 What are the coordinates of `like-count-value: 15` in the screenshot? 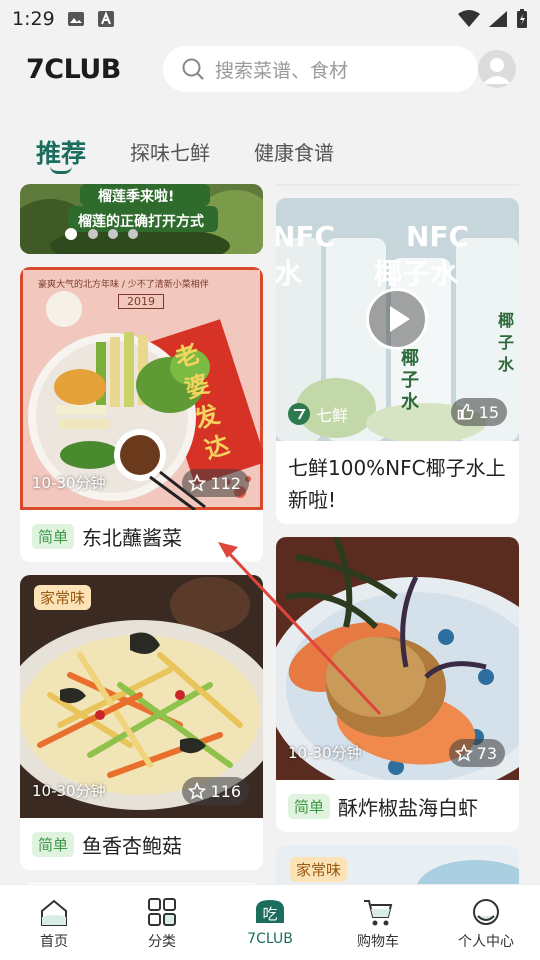 It's located at (488, 412).